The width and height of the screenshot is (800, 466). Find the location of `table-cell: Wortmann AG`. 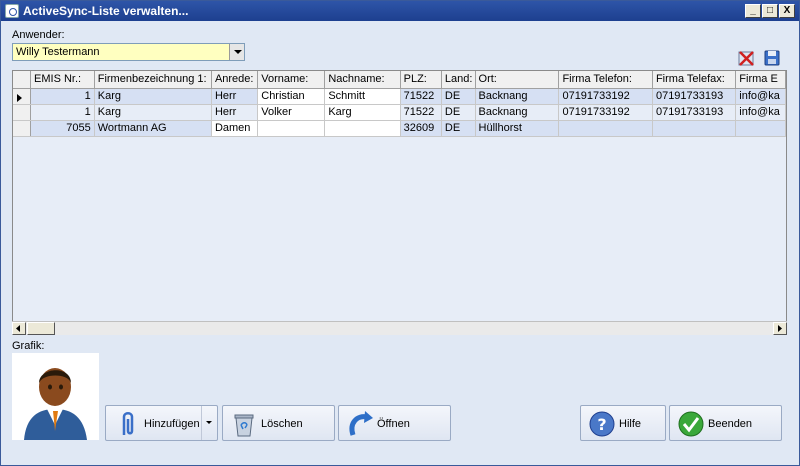

table-cell: Wortmann AG is located at coordinates (153, 128).